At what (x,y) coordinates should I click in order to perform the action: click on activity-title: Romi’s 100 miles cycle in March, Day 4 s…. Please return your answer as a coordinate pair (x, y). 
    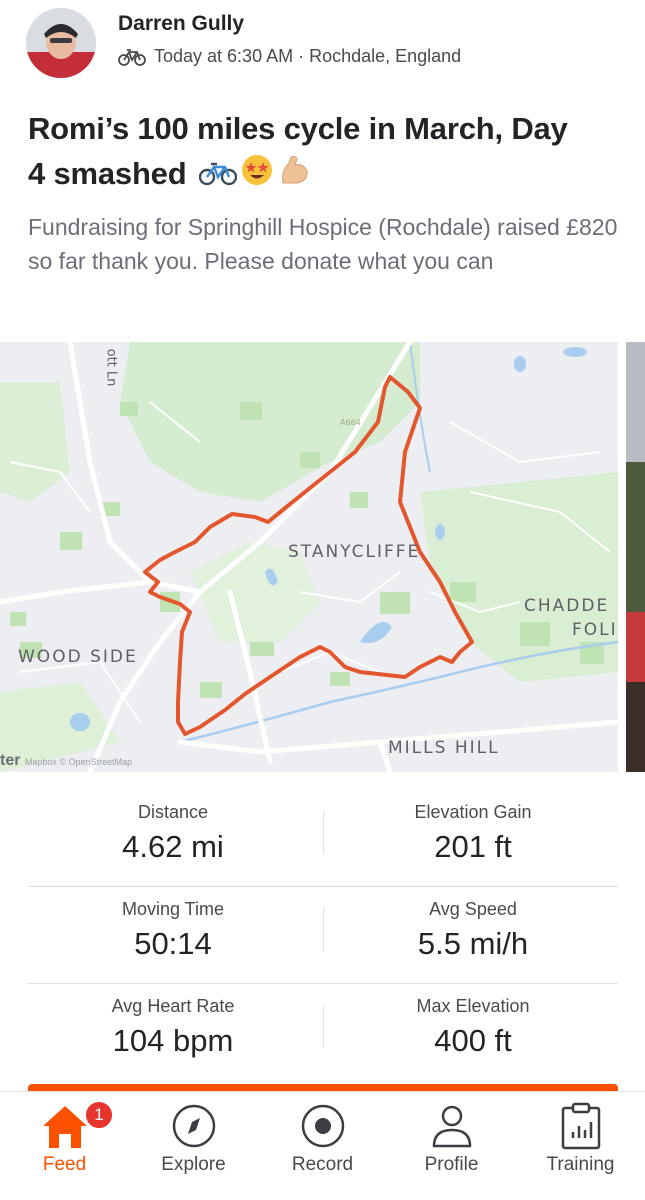
    Looking at the image, I should click on (328, 152).